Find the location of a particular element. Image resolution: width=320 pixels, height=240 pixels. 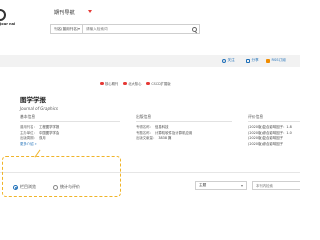

share-button: 分享 is located at coordinates (252, 60).